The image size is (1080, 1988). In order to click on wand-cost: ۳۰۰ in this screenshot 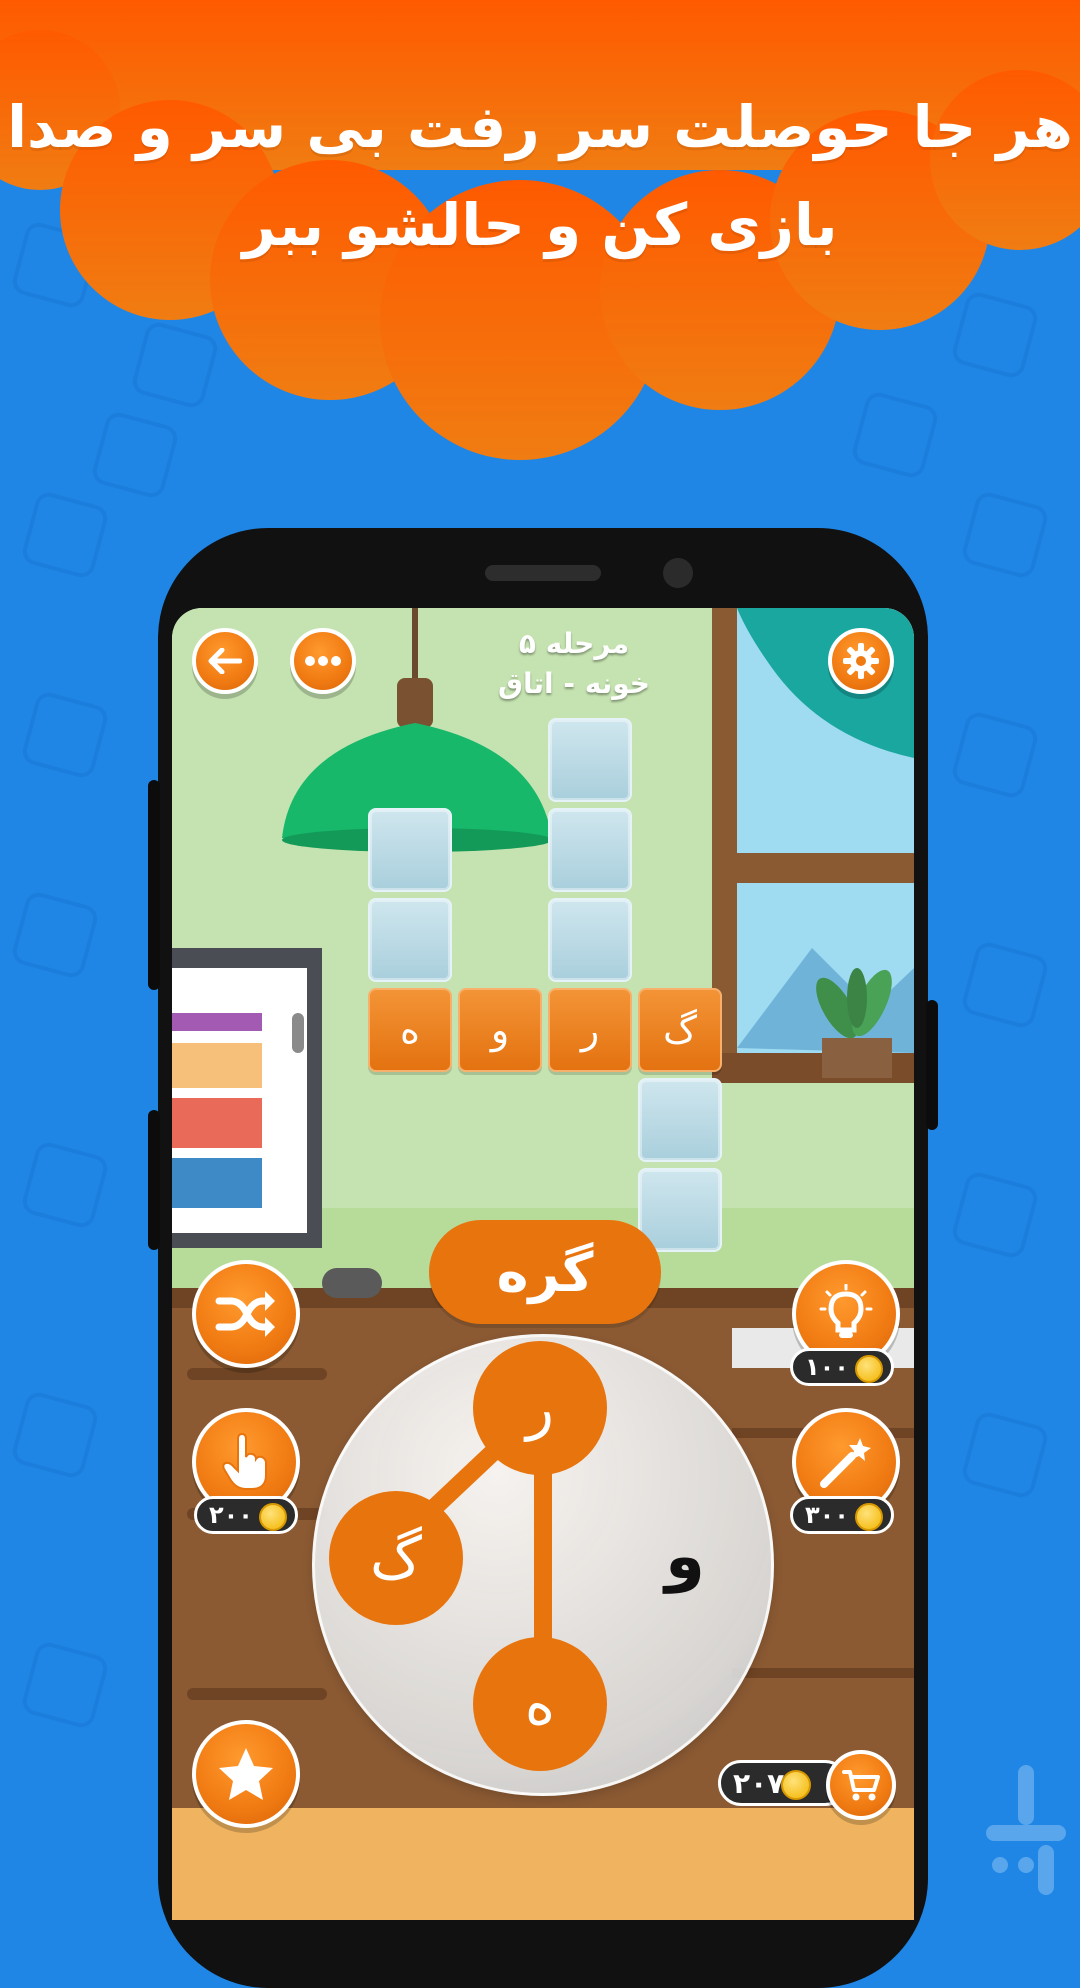, I will do `click(827, 1515)`.